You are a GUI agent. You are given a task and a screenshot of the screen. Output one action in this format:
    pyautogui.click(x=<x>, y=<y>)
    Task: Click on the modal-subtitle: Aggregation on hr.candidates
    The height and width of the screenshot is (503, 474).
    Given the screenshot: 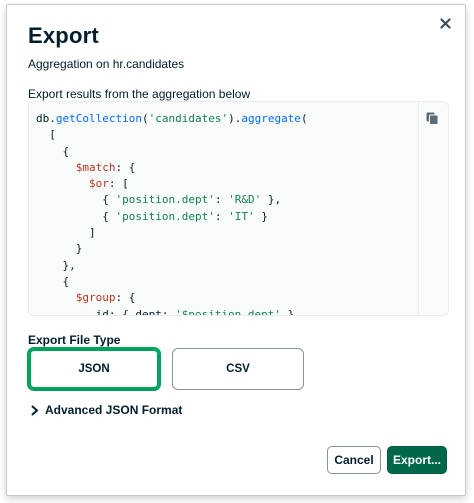 What is the action you would take?
    pyautogui.click(x=106, y=64)
    